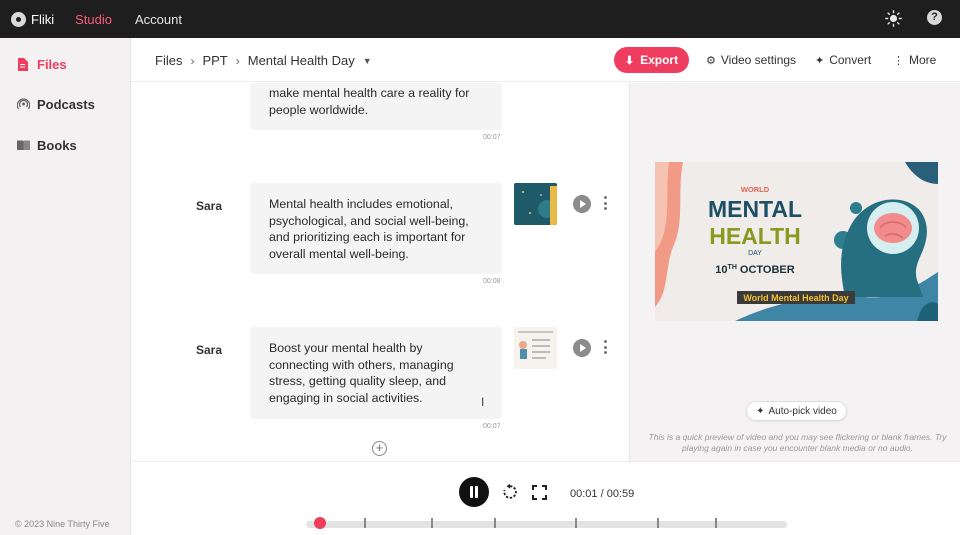  What do you see at coordinates (923, 60) in the screenshot?
I see `more-label: More` at bounding box center [923, 60].